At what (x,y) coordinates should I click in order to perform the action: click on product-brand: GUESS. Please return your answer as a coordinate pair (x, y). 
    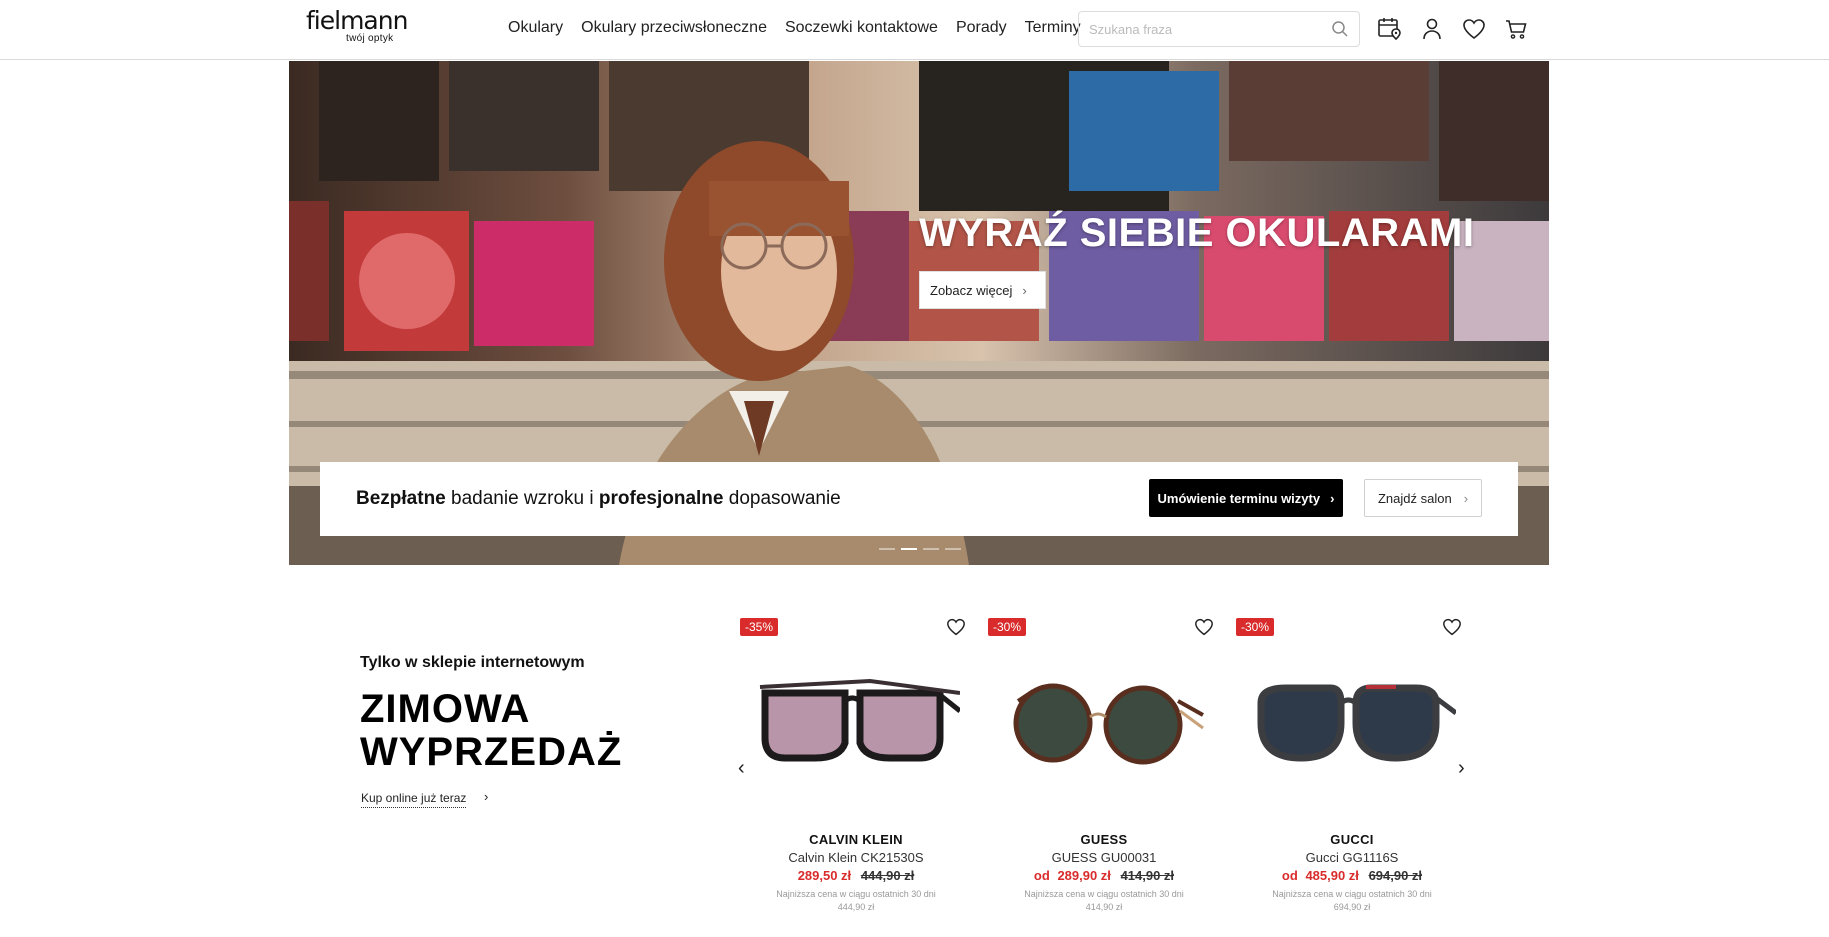
    Looking at the image, I should click on (1104, 839).